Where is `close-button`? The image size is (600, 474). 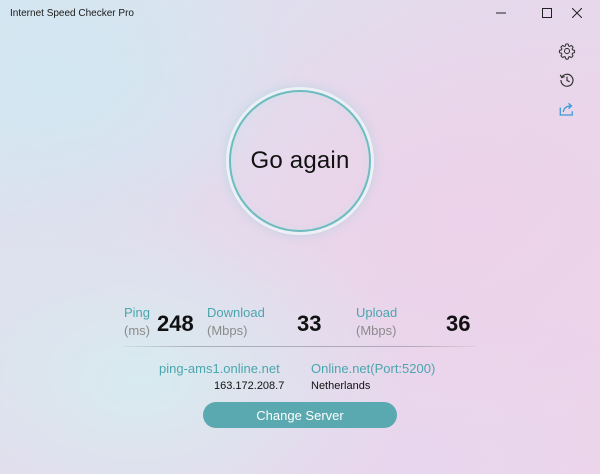
close-button is located at coordinates (577, 13).